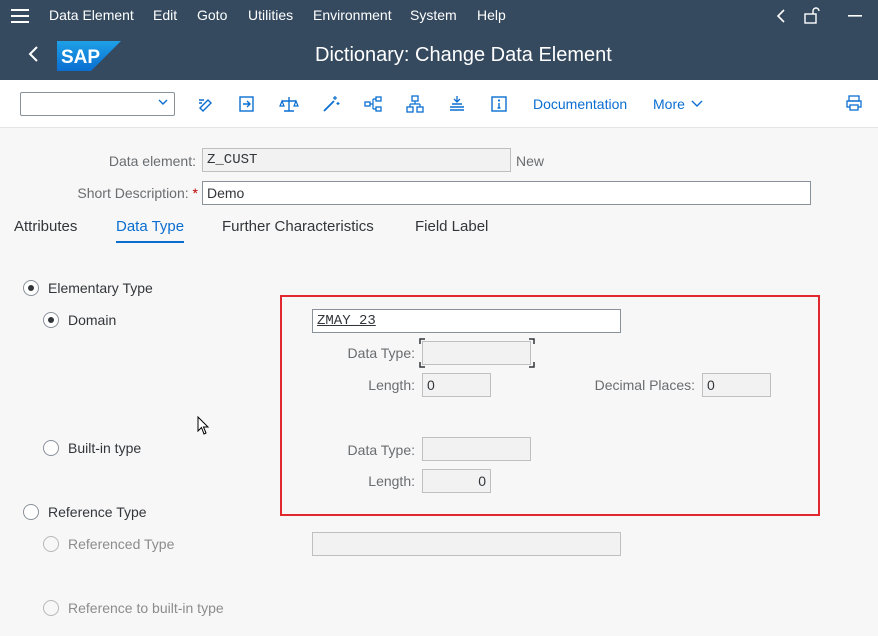 The image size is (878, 636). I want to click on mouse-pointer-icon, so click(203, 425).